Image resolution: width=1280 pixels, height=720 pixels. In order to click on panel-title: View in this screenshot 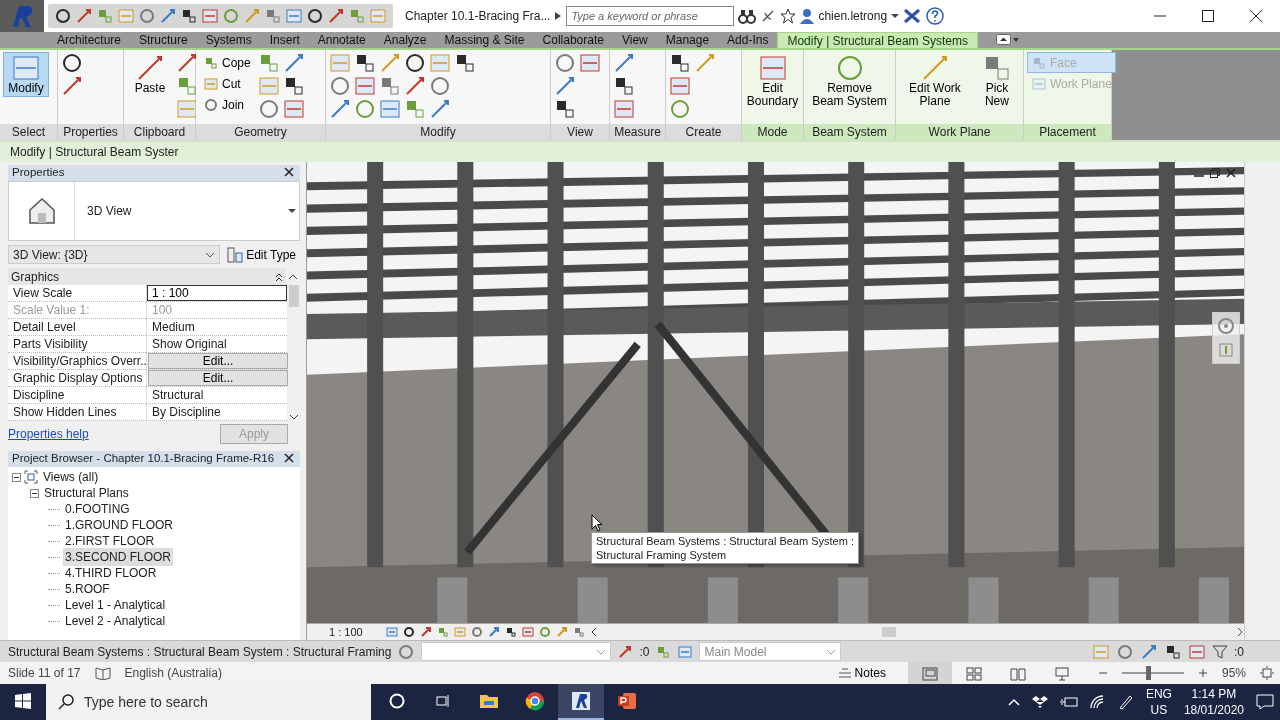, I will do `click(580, 132)`.